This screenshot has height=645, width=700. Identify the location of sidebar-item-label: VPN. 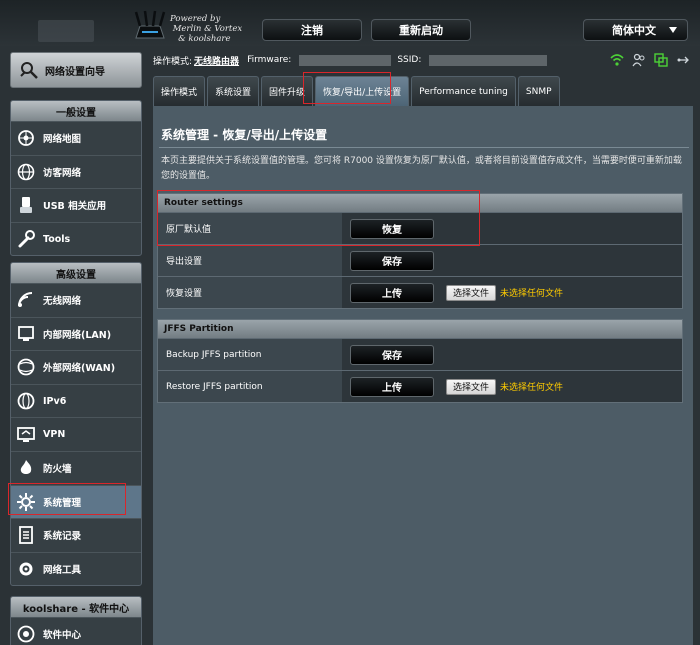
(54, 435).